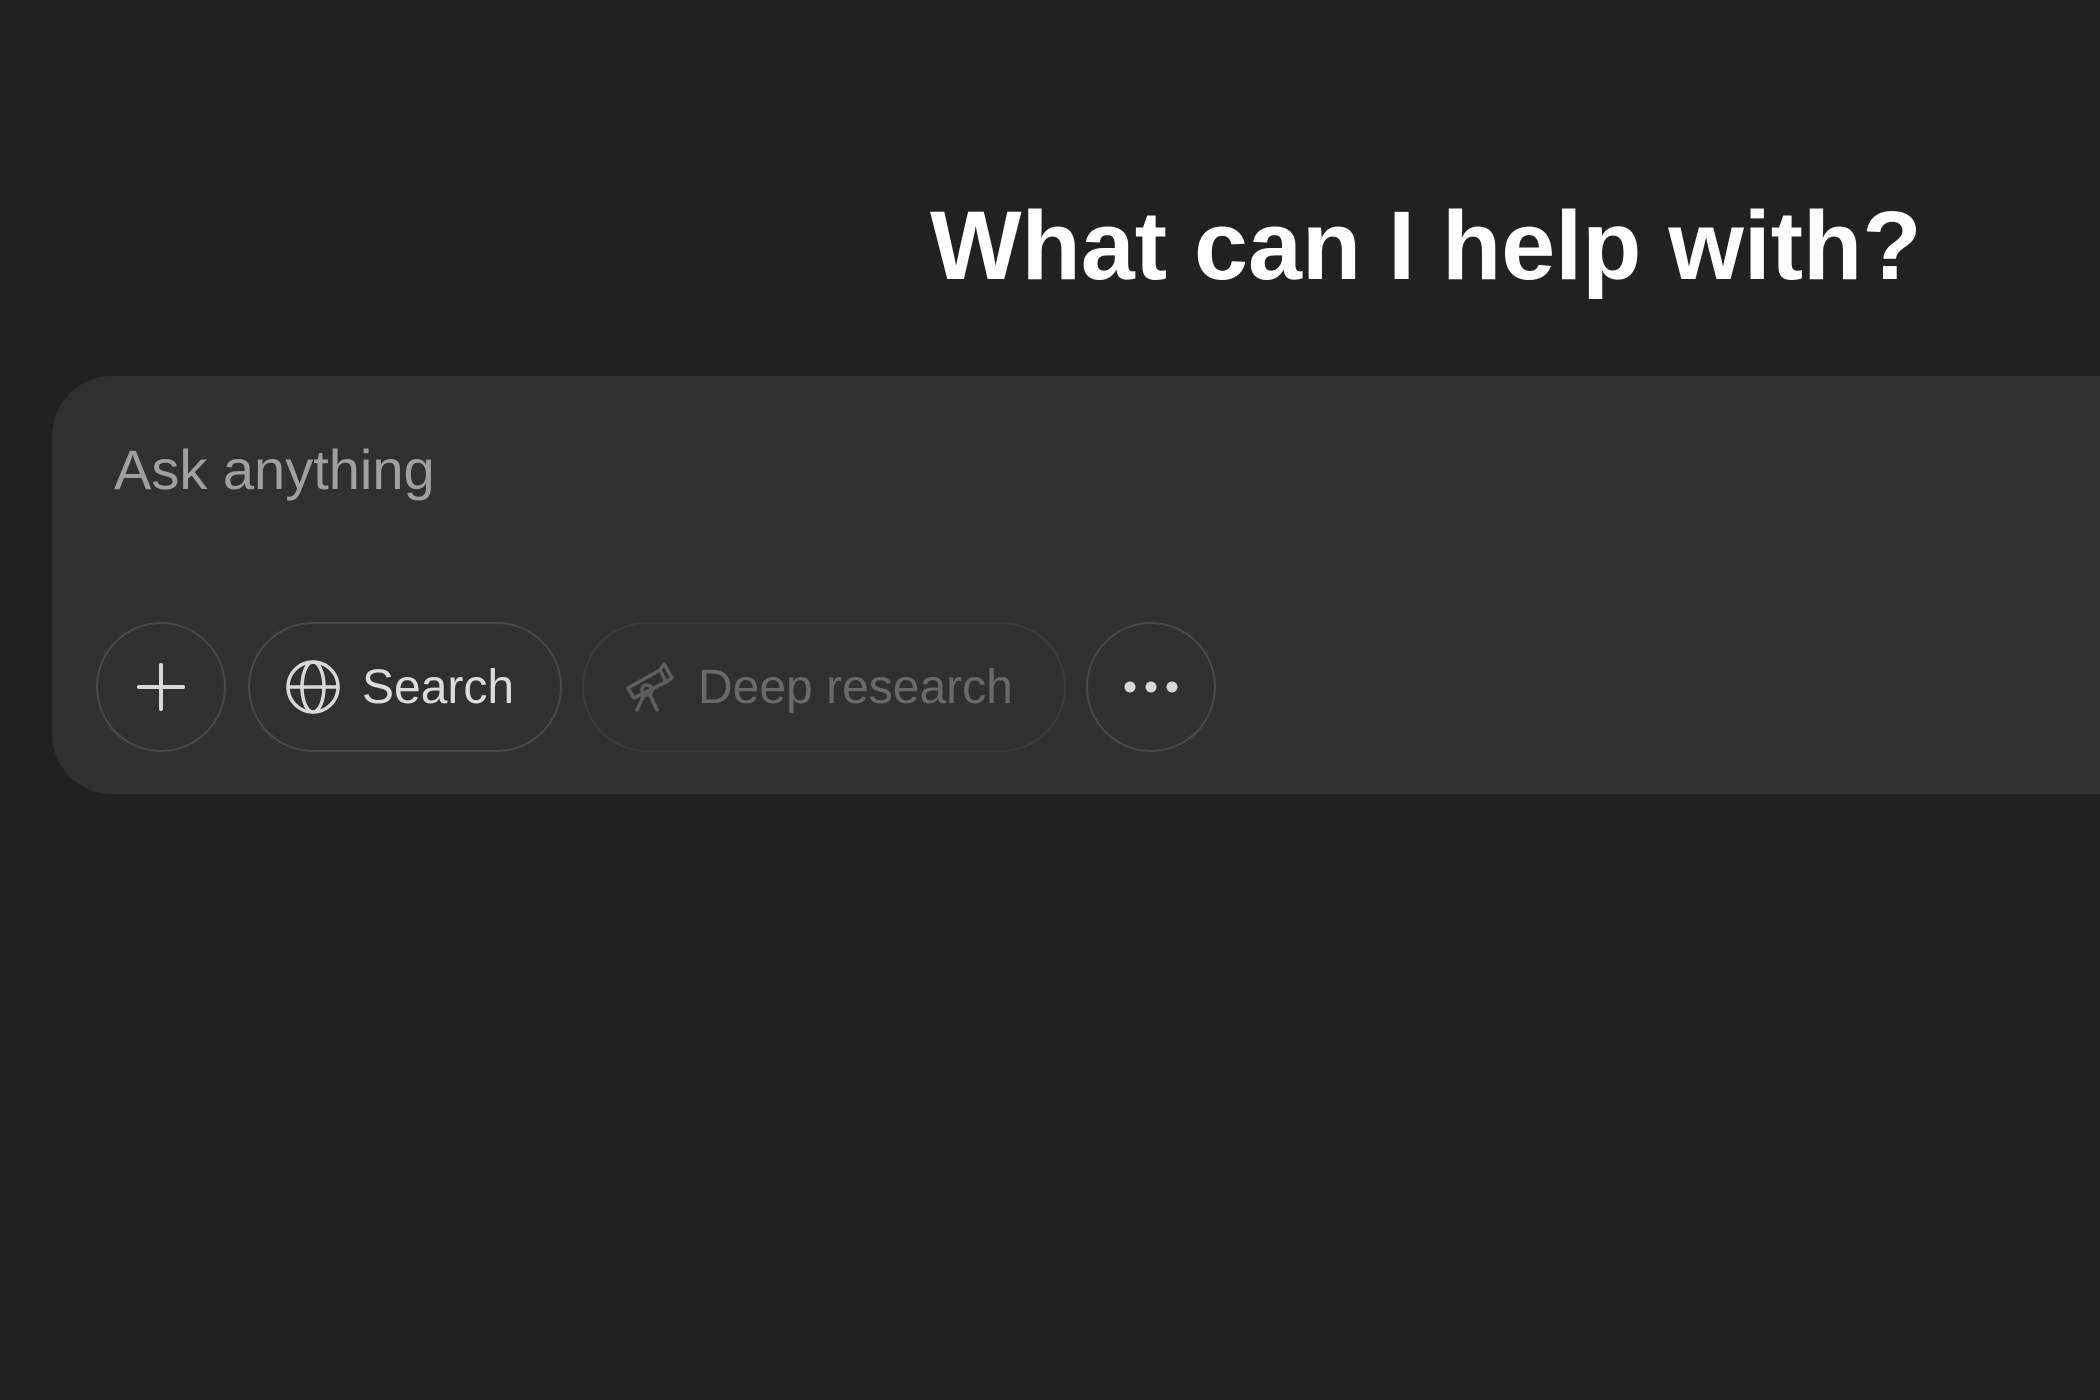 The height and width of the screenshot is (1400, 2100). I want to click on plus-icon, so click(161, 687).